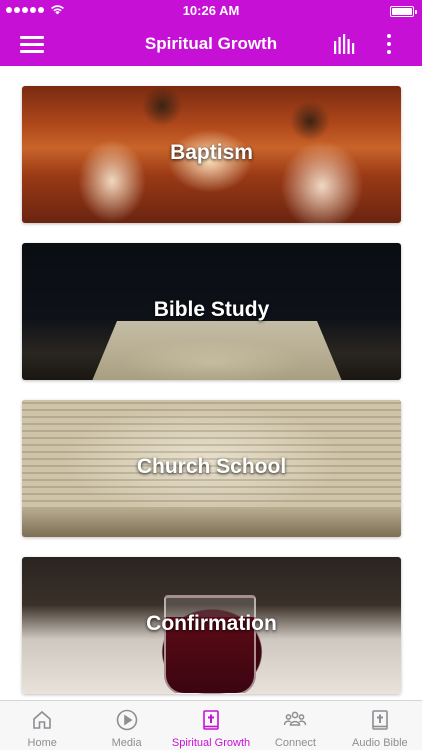  I want to click on tab-label: Audio Bible, so click(380, 743).